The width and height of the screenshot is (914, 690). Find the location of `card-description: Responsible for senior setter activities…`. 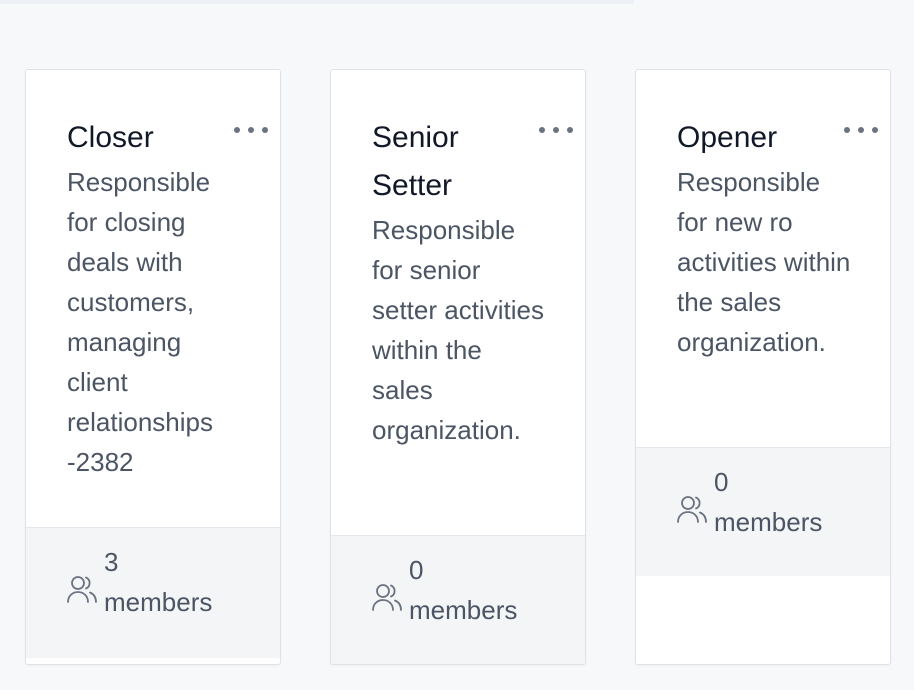

card-description: Responsible for senior setter activities… is located at coordinates (458, 330).